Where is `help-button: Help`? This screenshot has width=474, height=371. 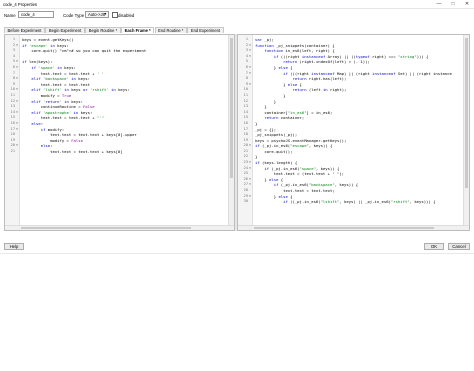 help-button: Help is located at coordinates (14, 246).